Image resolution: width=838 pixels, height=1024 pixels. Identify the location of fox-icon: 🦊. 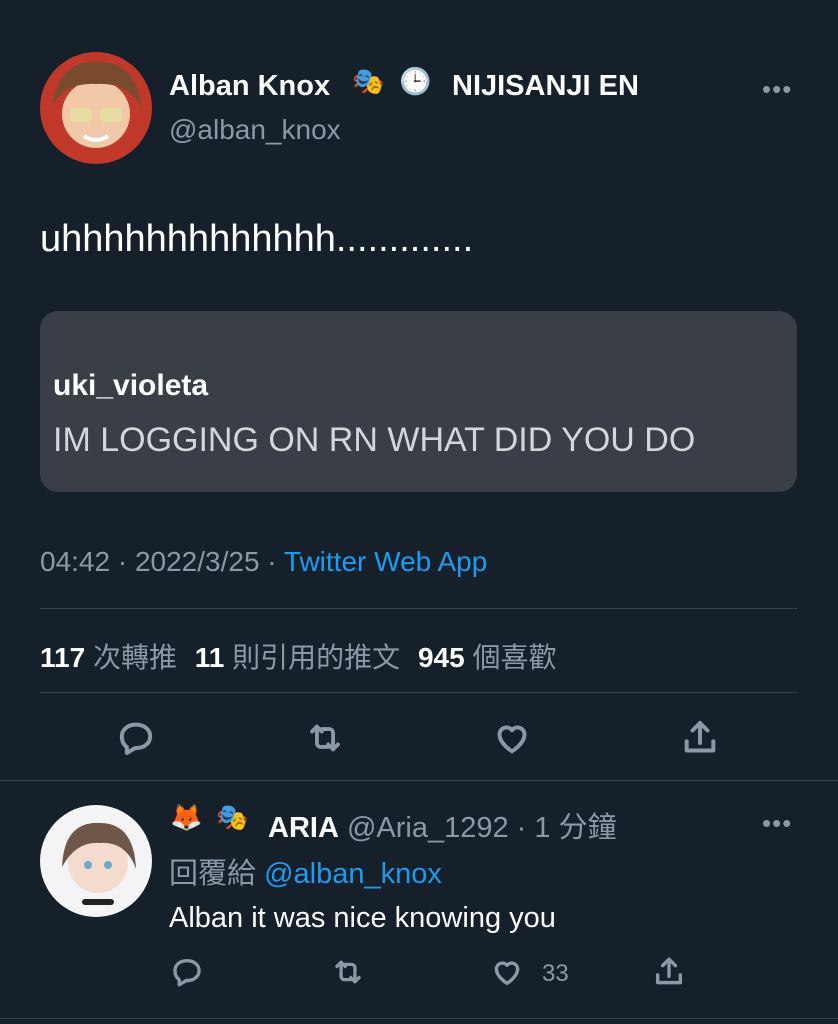
(186, 817).